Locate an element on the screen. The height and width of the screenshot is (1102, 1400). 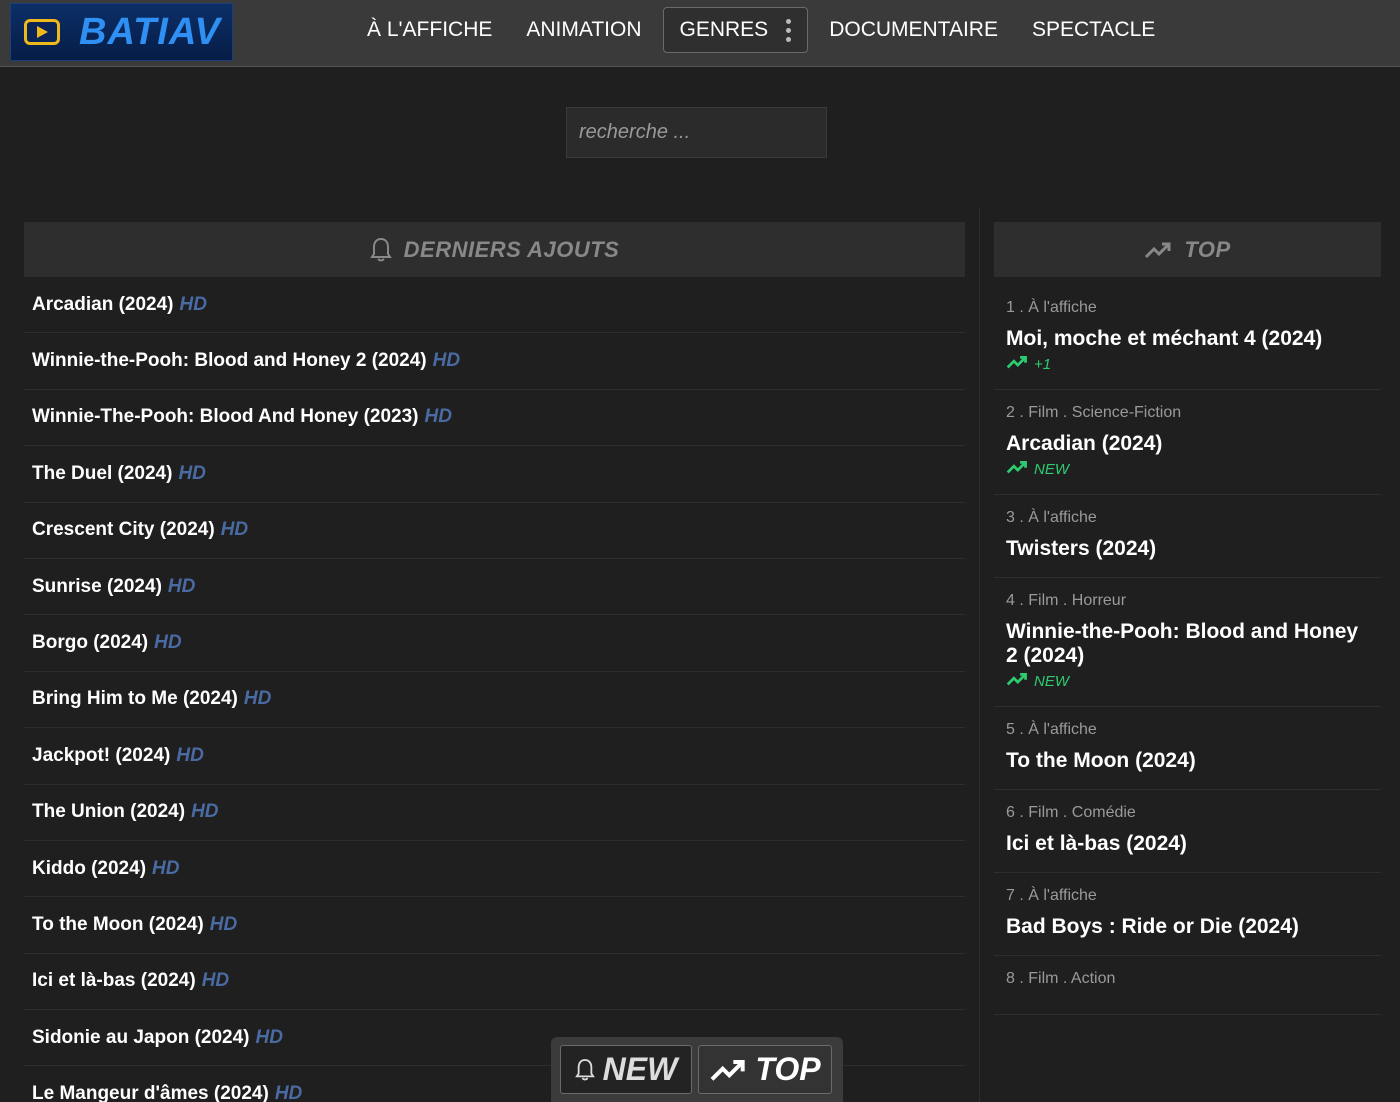
latest-item-title: The Union (2024) is located at coordinates (109, 812).